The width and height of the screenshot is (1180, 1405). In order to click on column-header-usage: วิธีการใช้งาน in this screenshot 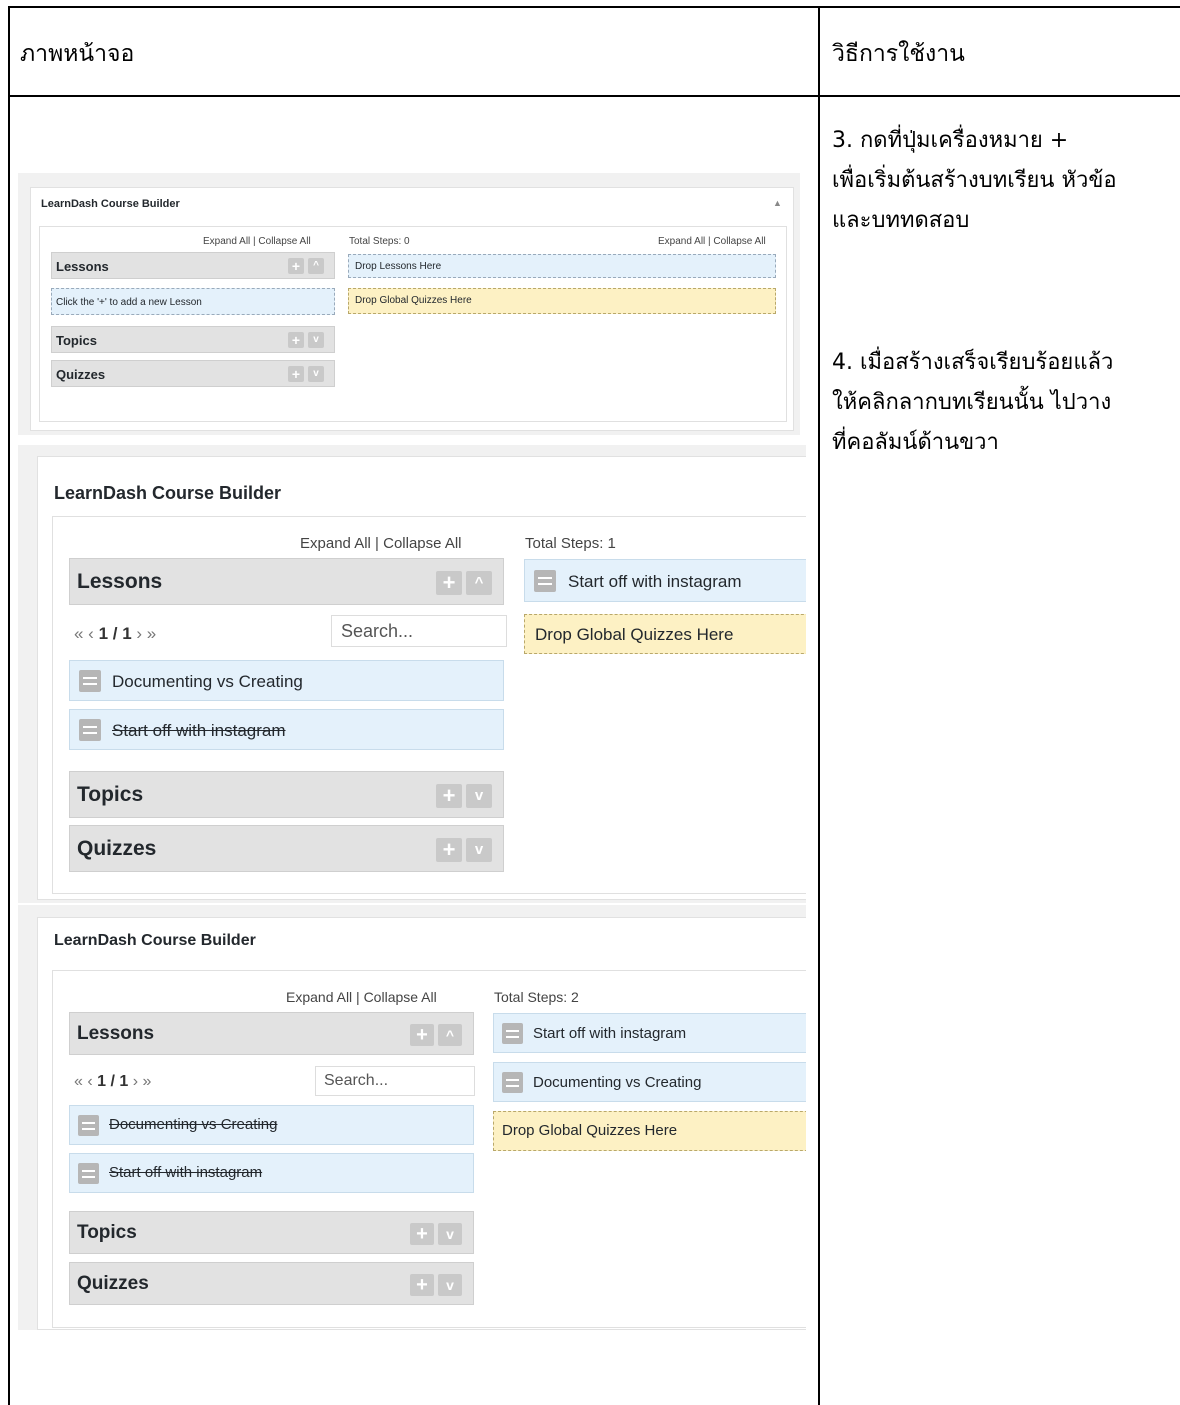, I will do `click(898, 54)`.